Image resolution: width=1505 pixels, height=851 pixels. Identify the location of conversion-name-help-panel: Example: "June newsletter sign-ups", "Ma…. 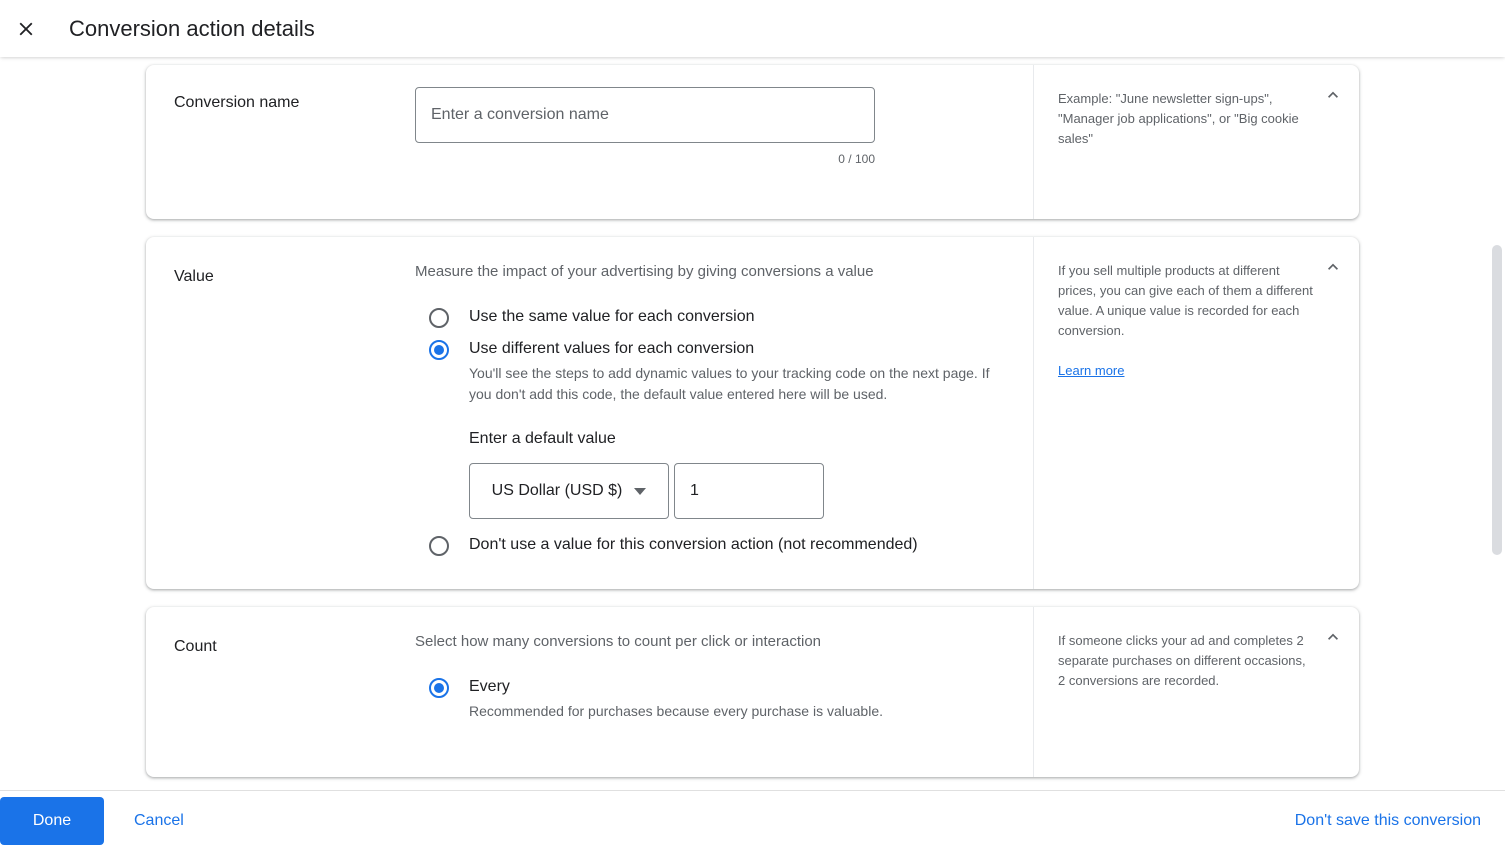
(1196, 142).